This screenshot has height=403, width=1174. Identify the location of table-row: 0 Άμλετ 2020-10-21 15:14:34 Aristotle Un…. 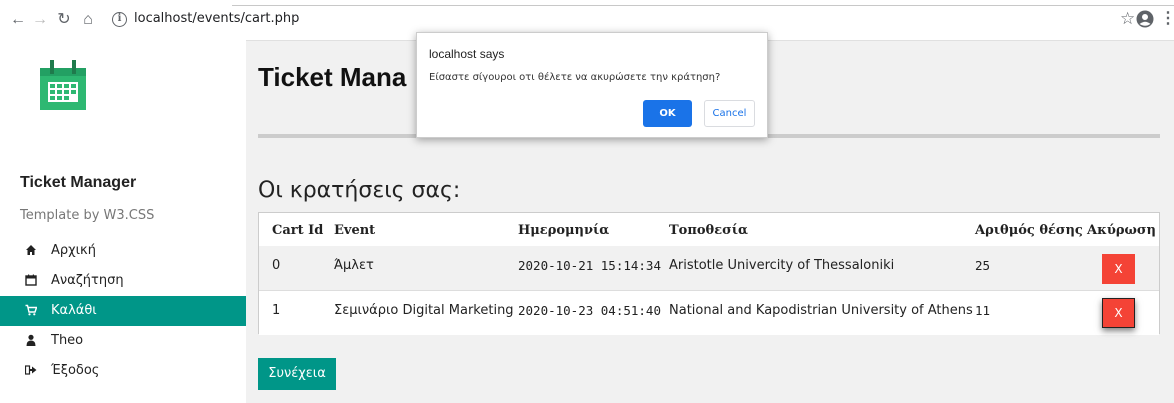
(709, 268).